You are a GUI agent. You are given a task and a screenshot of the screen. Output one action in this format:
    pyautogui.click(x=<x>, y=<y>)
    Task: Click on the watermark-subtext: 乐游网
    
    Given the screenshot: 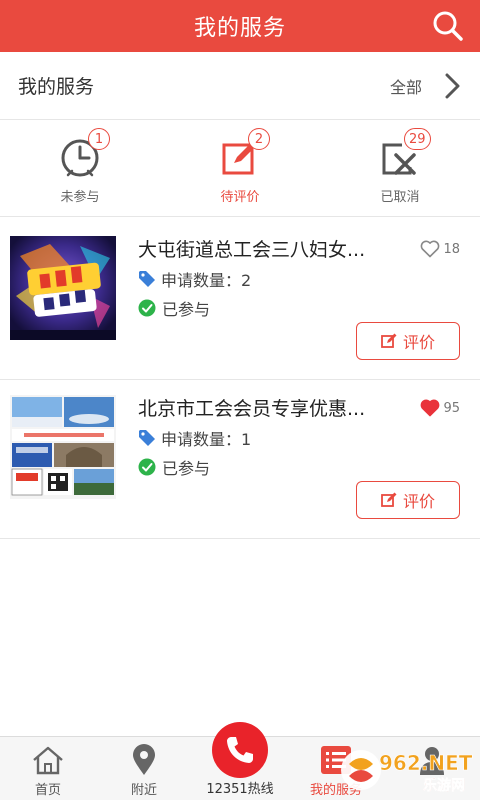 What is the action you would take?
    pyautogui.click(x=444, y=785)
    